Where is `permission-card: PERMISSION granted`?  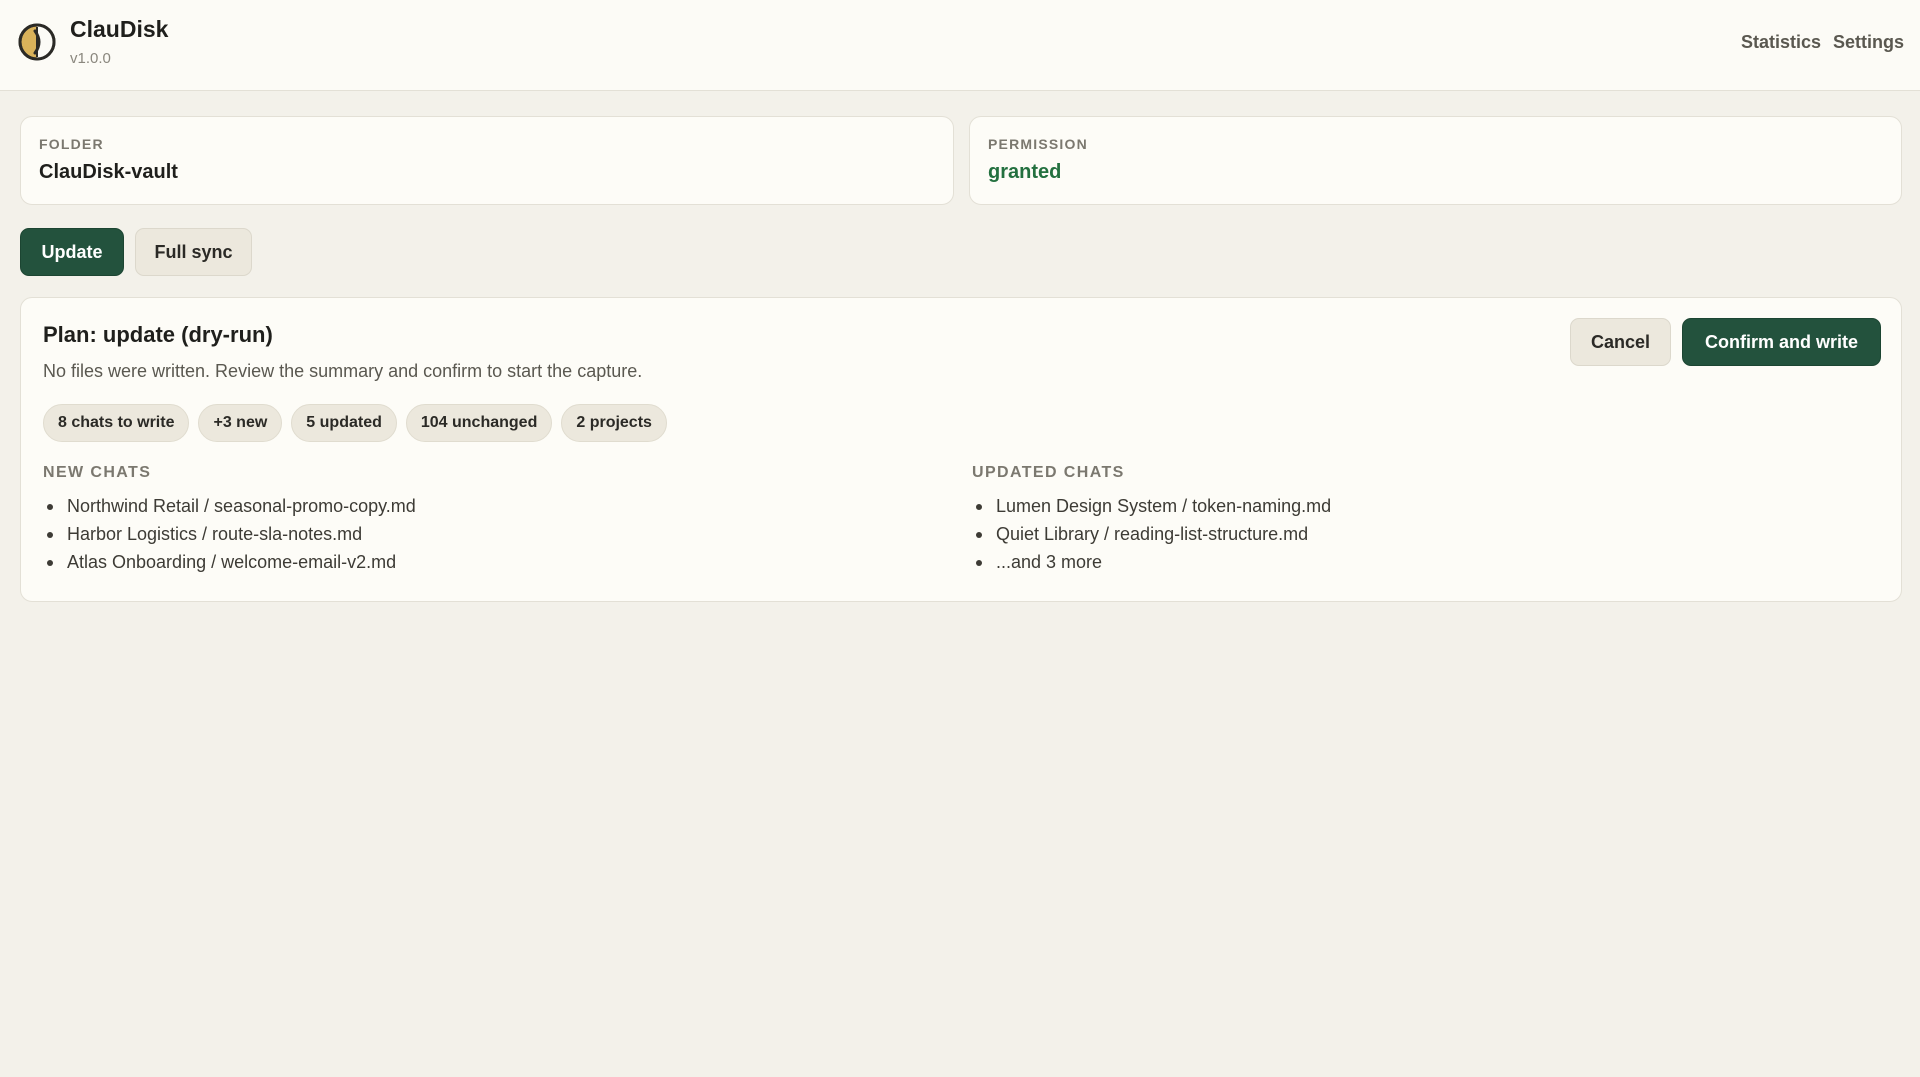 permission-card: PERMISSION granted is located at coordinates (1435, 160).